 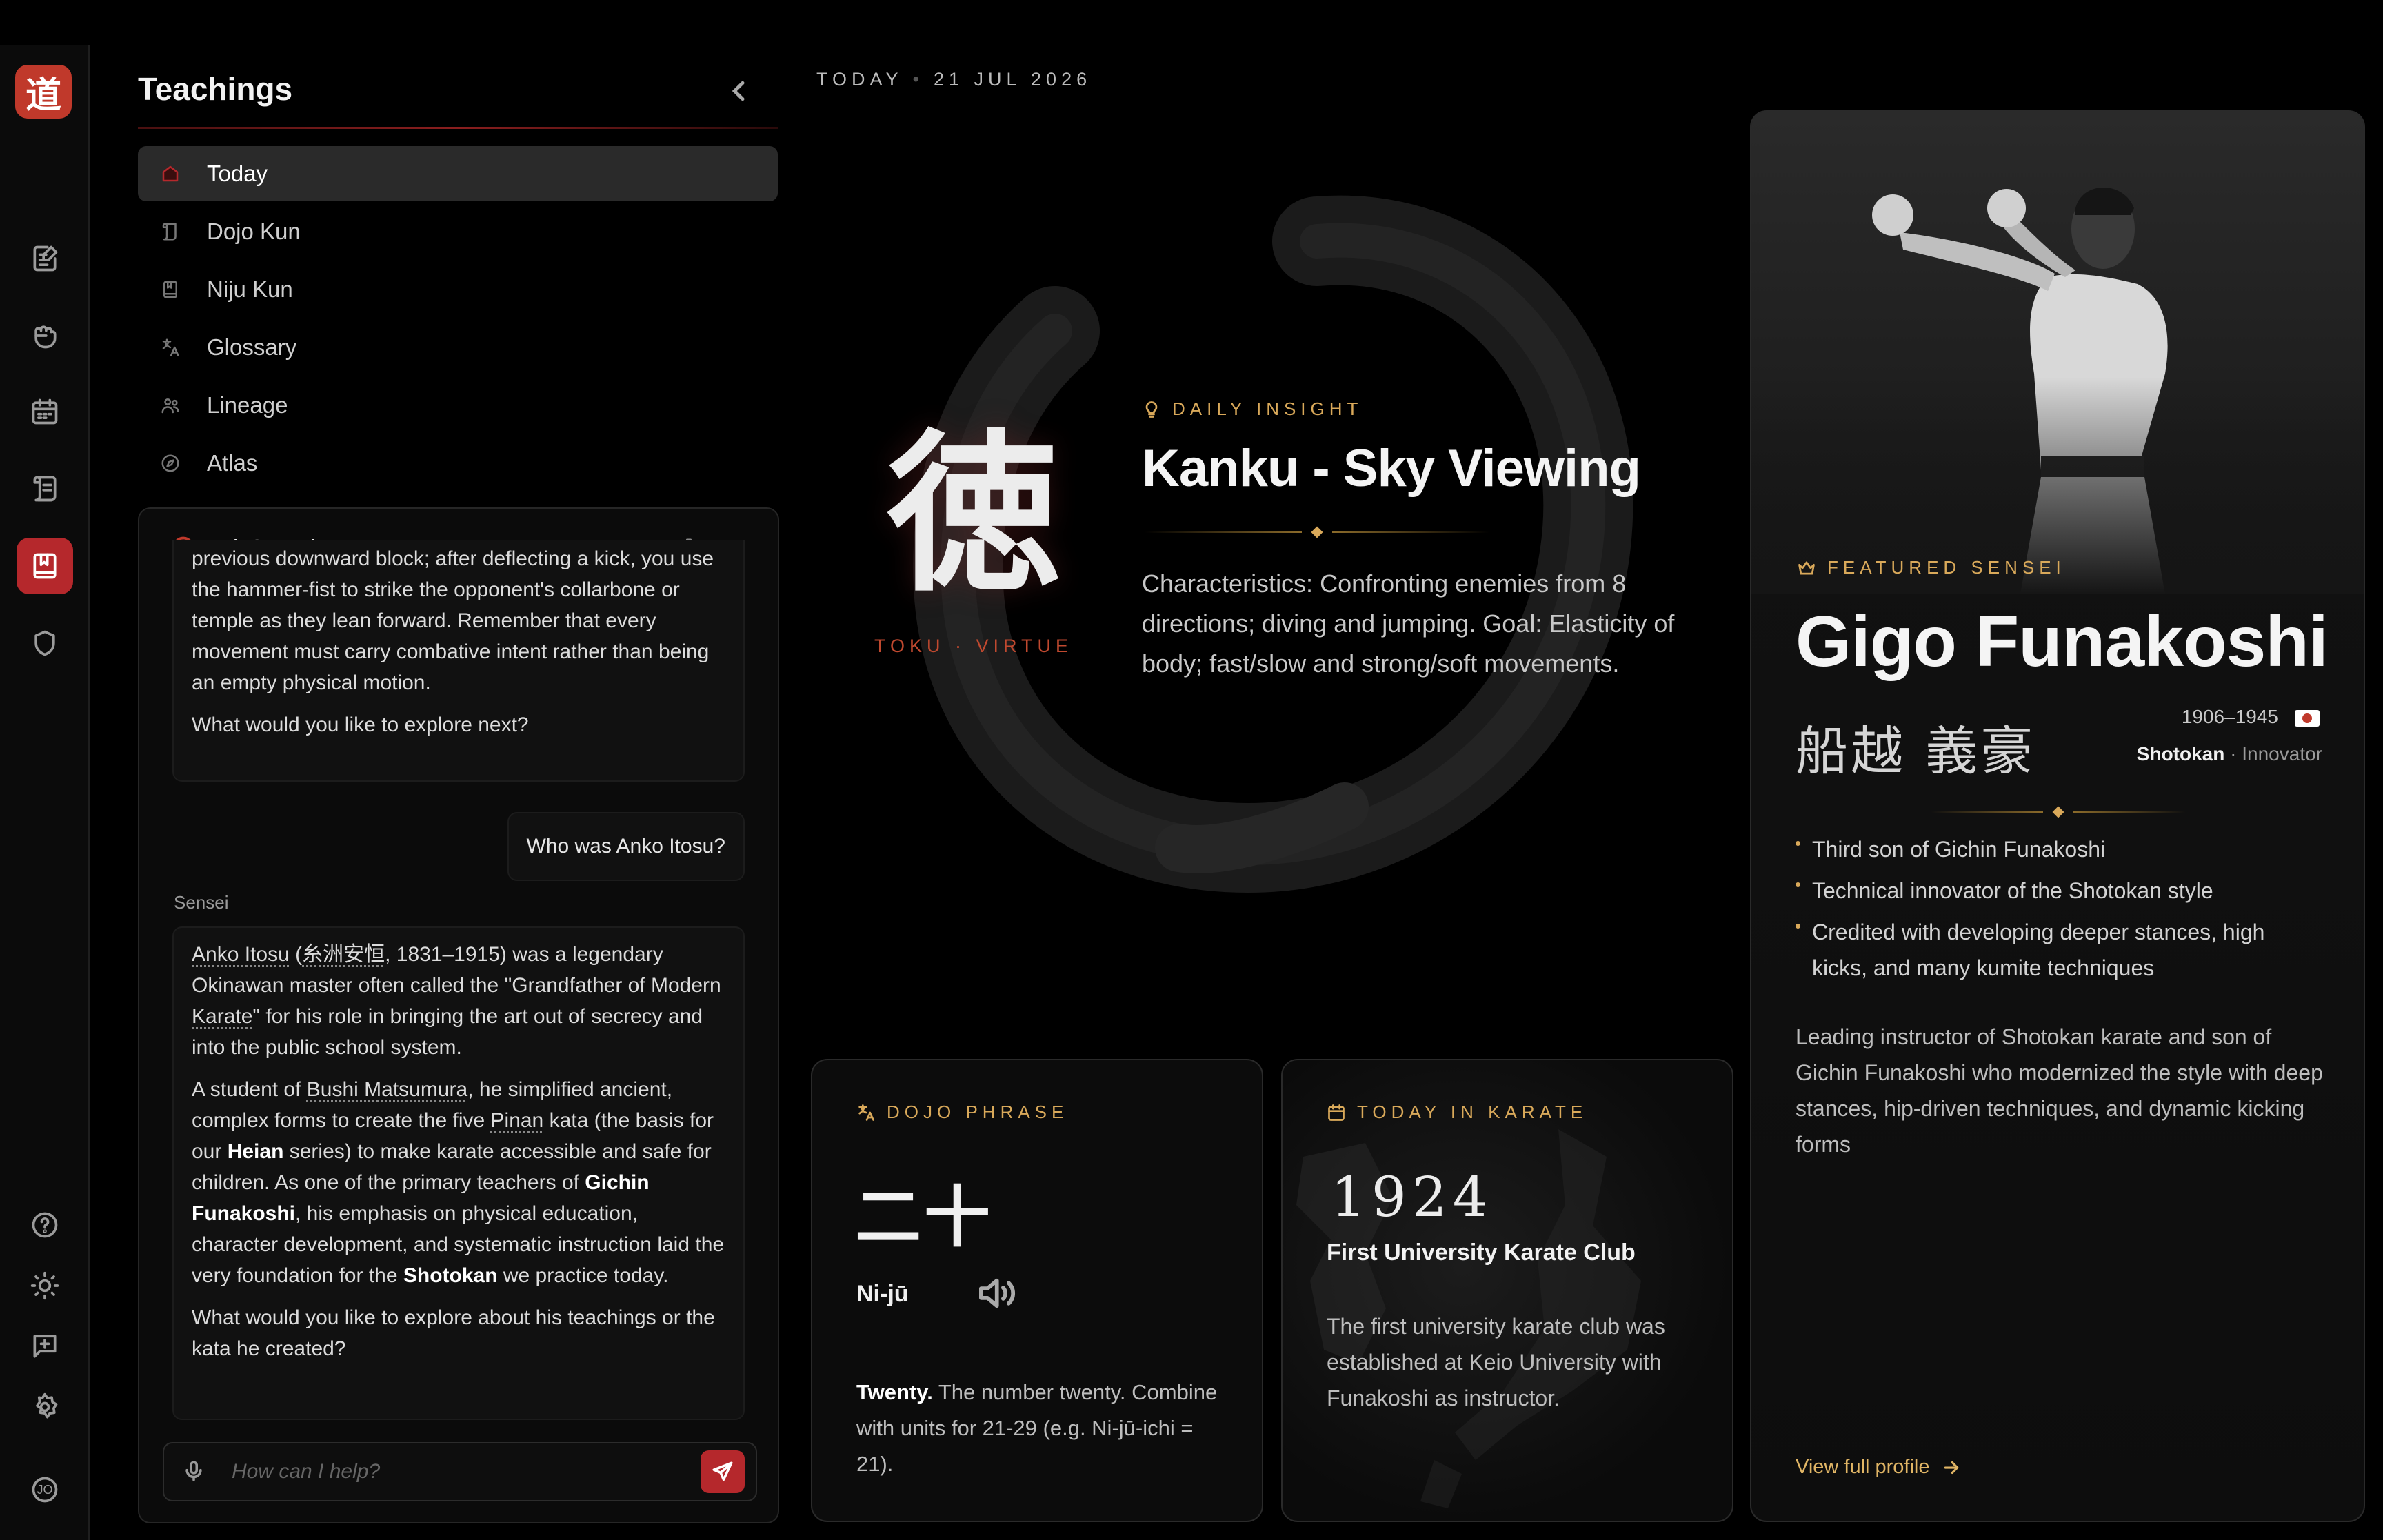 I want to click on teachings-nav-button, so click(x=45, y=566).